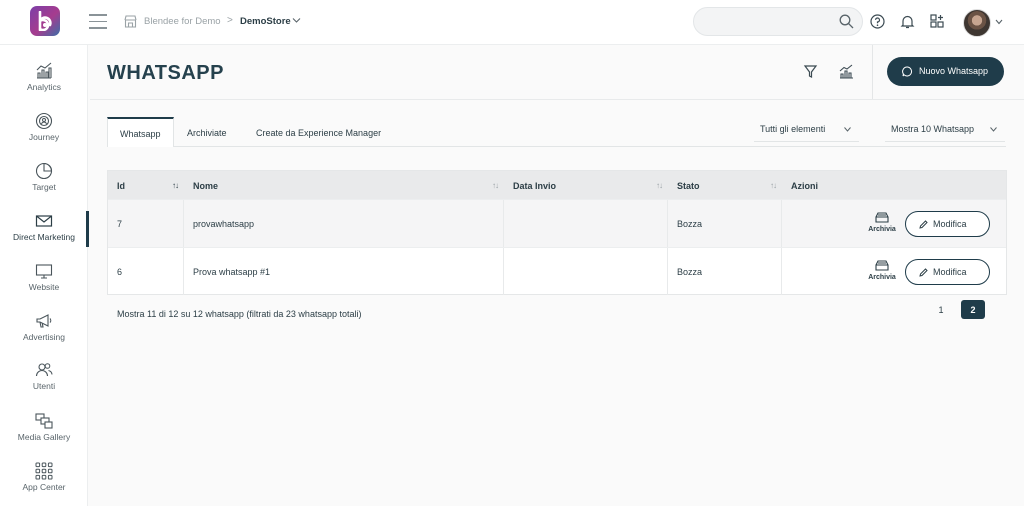 The width and height of the screenshot is (1024, 506). Describe the element at coordinates (44, 437) in the screenshot. I see `sidebar-item-label: Media Gallery` at that location.